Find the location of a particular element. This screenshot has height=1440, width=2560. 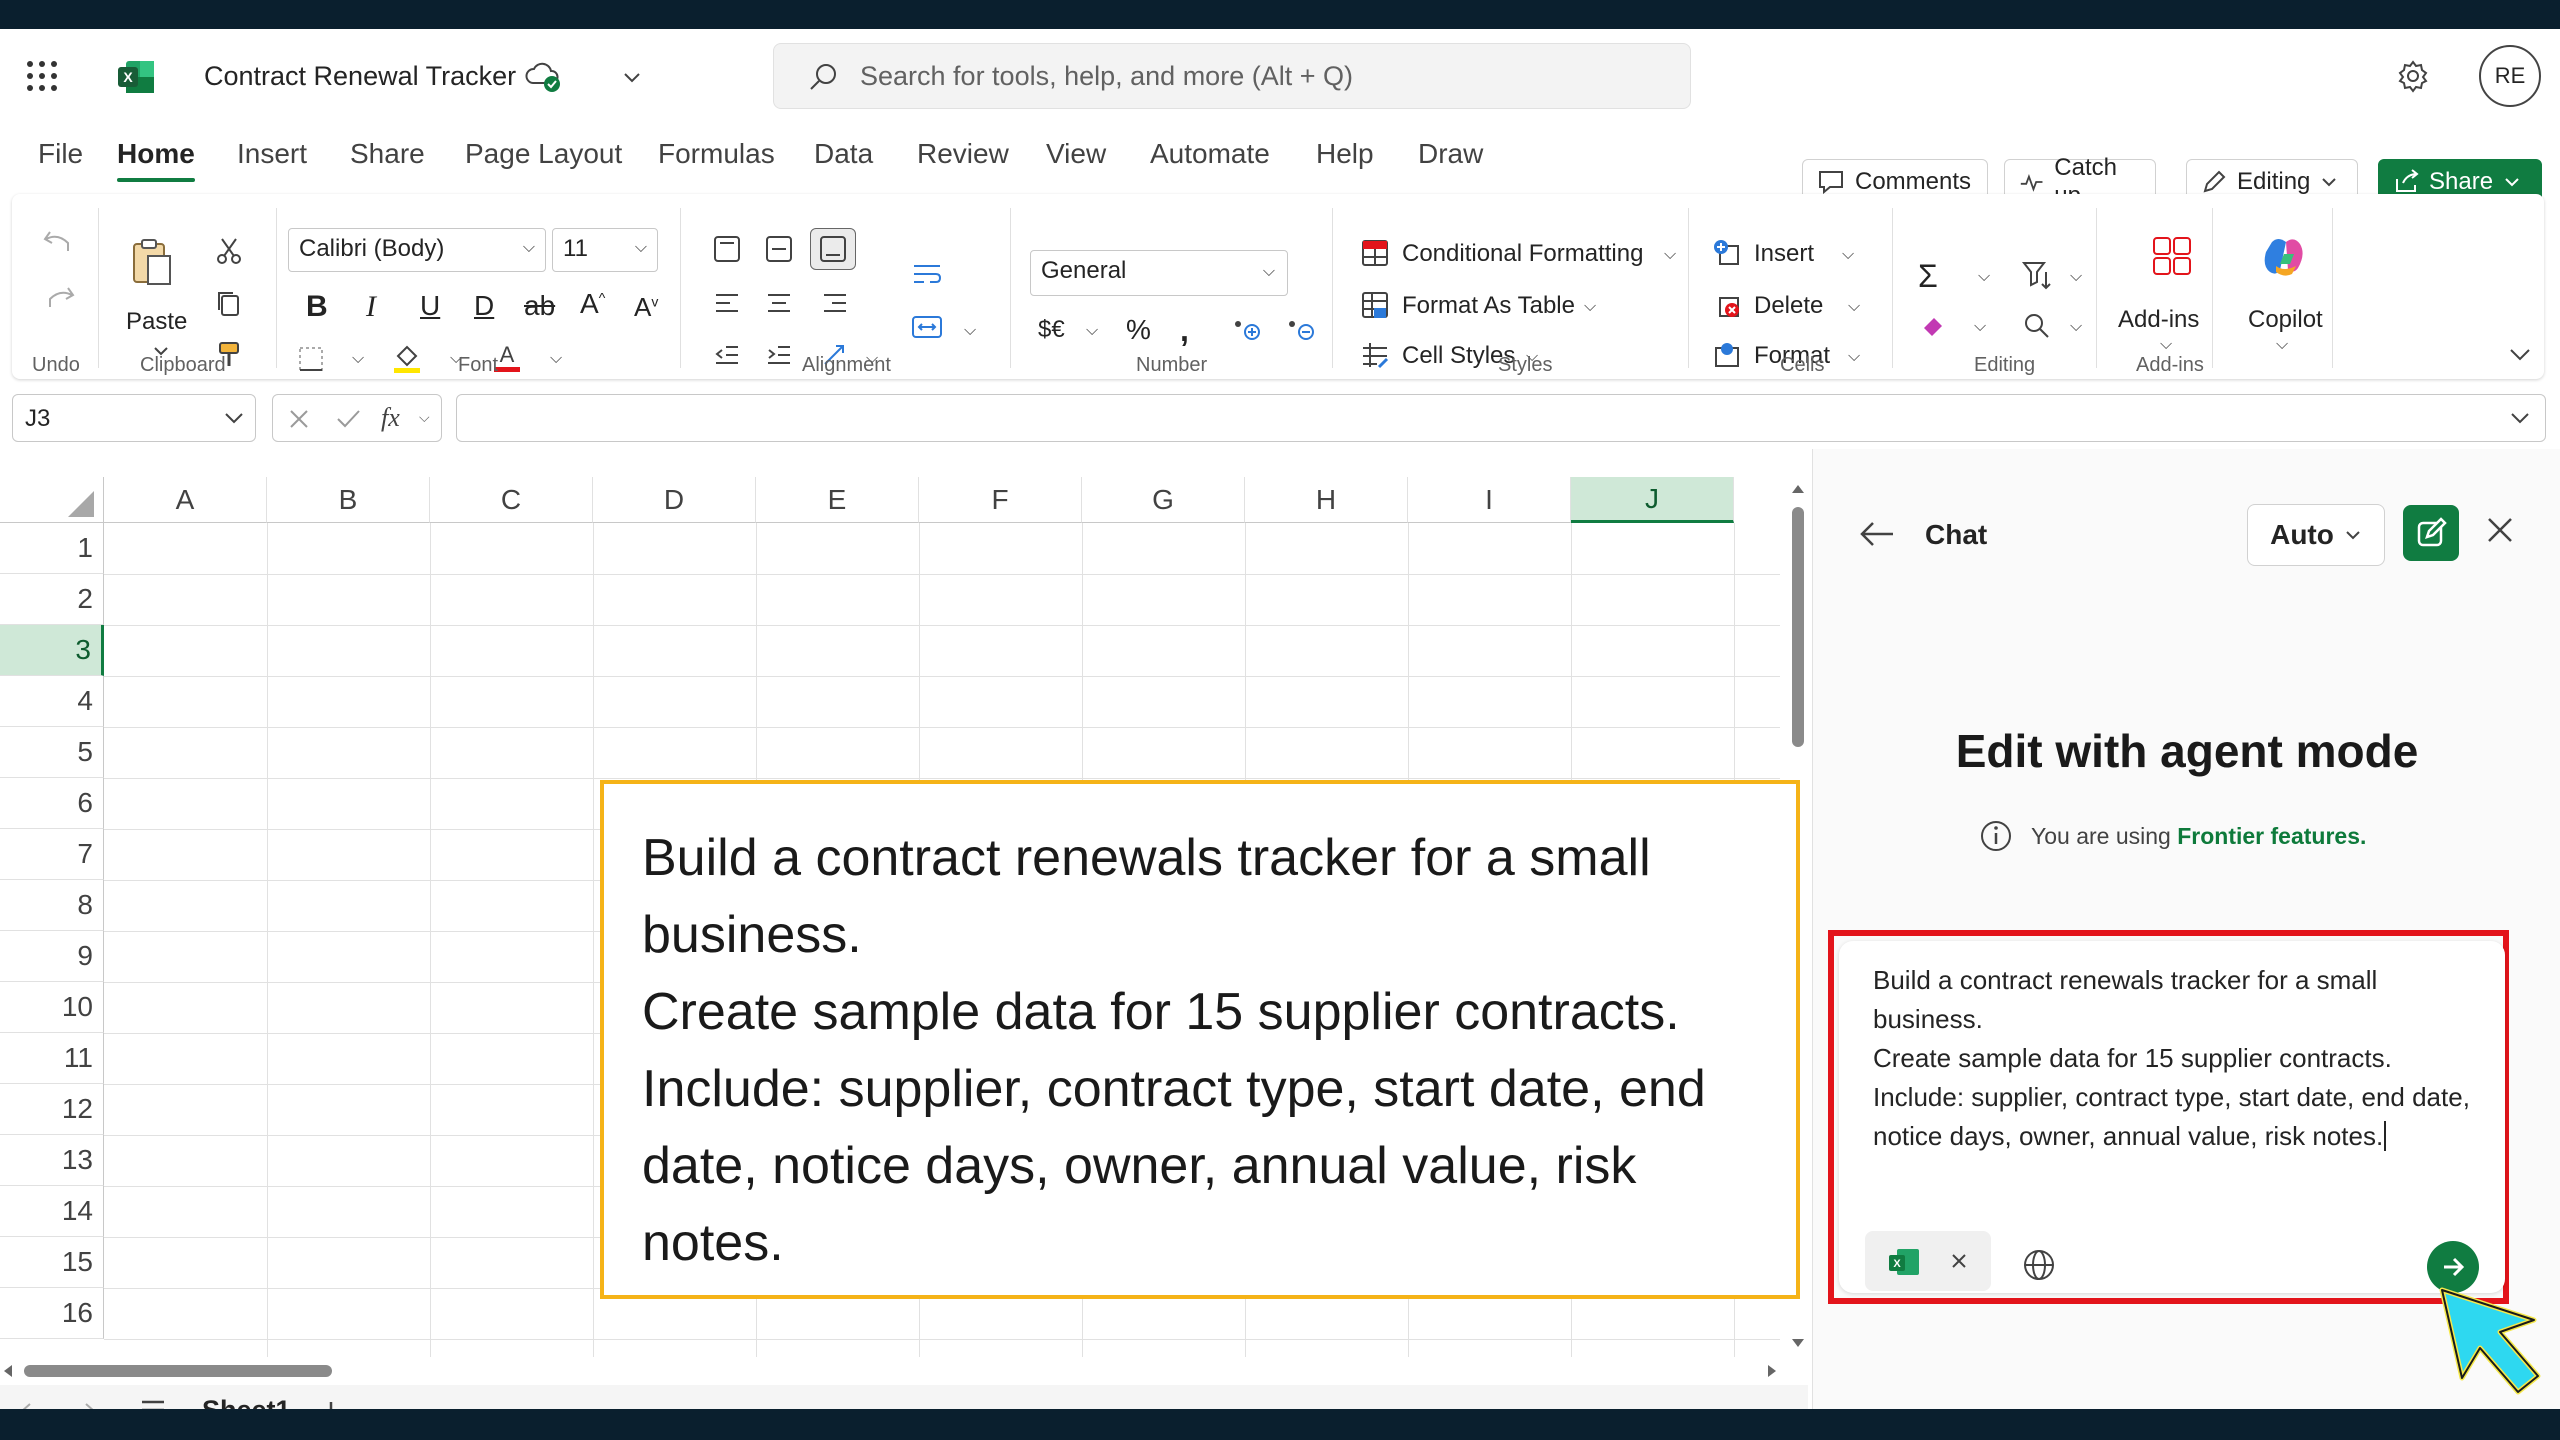

conditional-formatting-button: Conditional Formatting is located at coordinates (1522, 254).